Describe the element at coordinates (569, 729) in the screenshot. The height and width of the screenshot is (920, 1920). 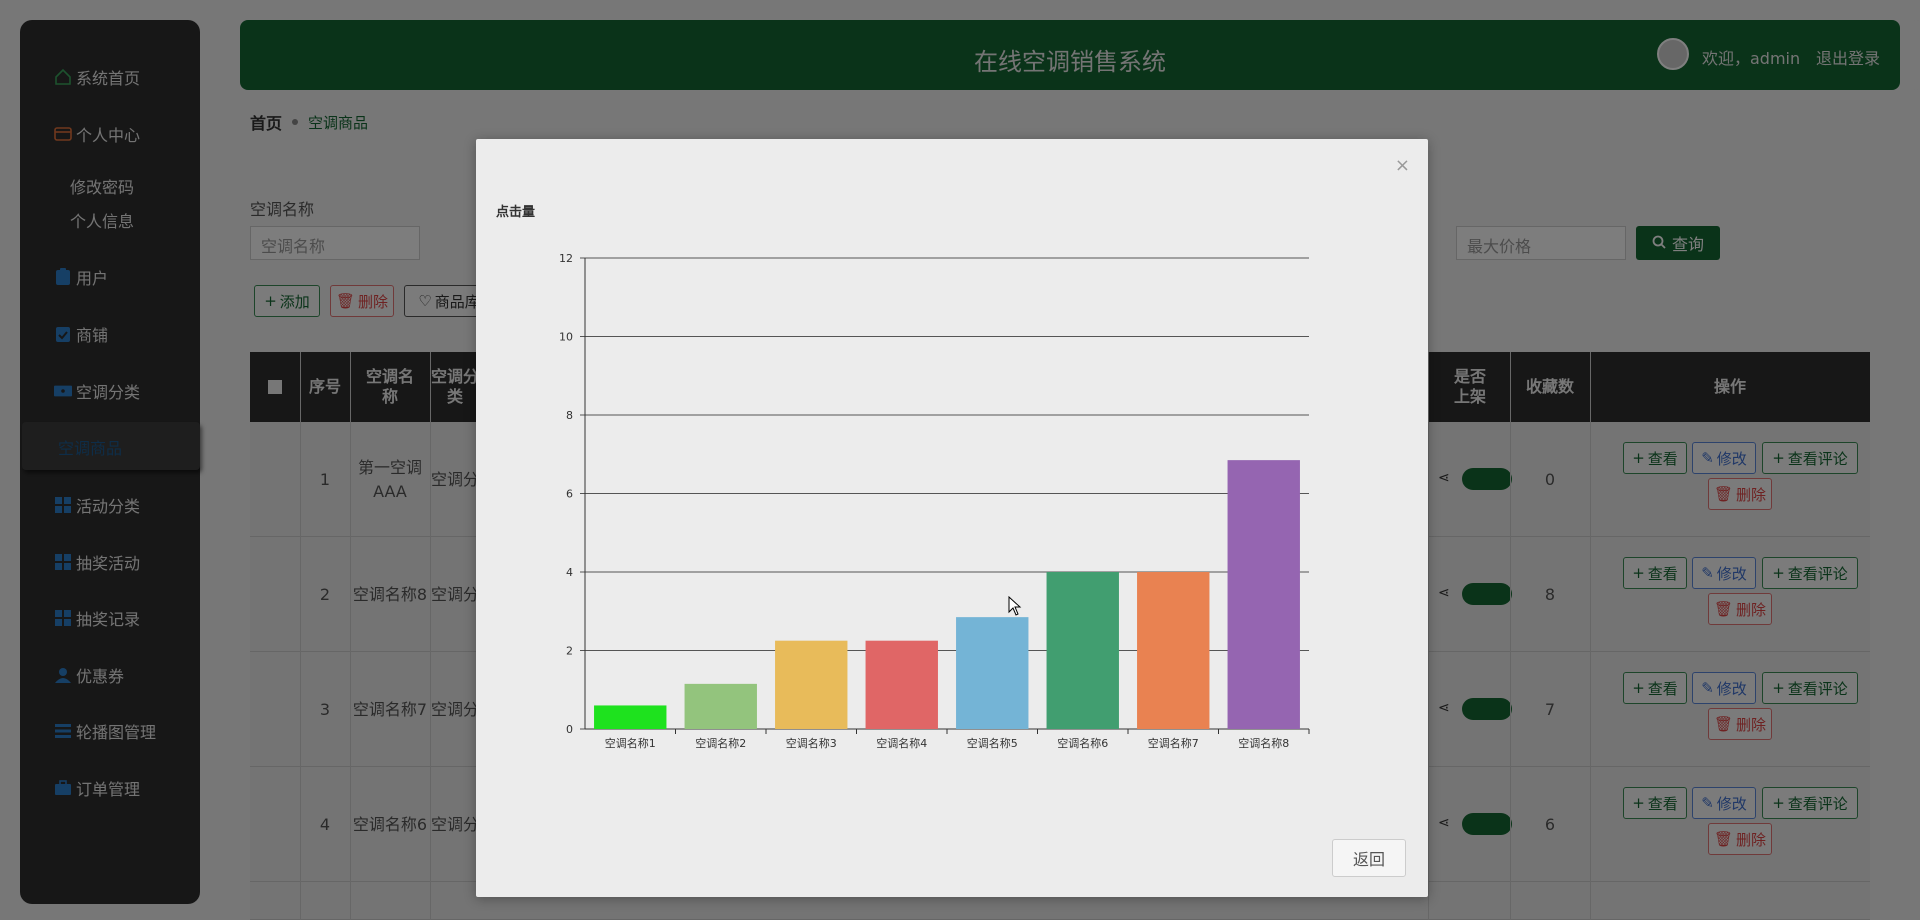
I see `y-tick-label: 0` at that location.